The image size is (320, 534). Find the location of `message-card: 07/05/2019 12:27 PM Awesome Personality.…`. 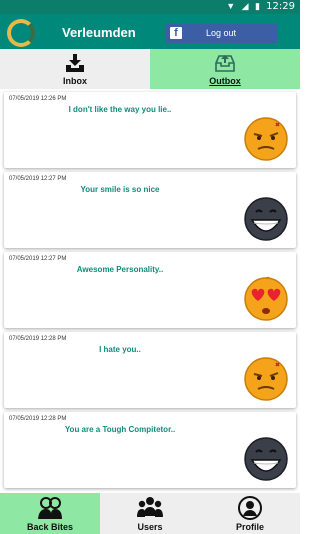

message-card: 07/05/2019 12:27 PM Awesome Personality.… is located at coordinates (150, 290).